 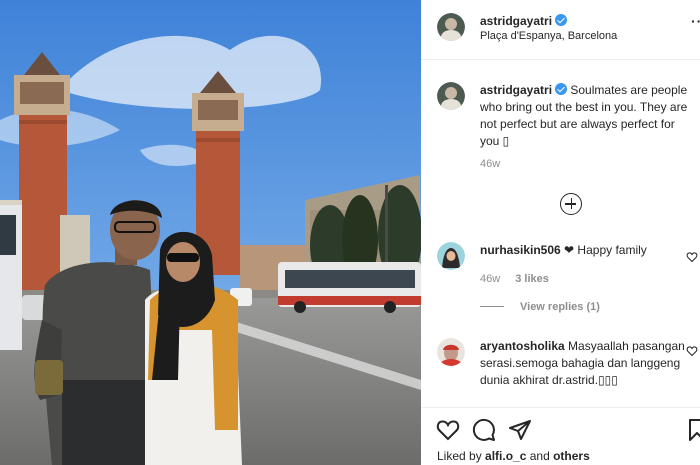 I want to click on author-username: astridgayatri, so click(x=516, y=21).